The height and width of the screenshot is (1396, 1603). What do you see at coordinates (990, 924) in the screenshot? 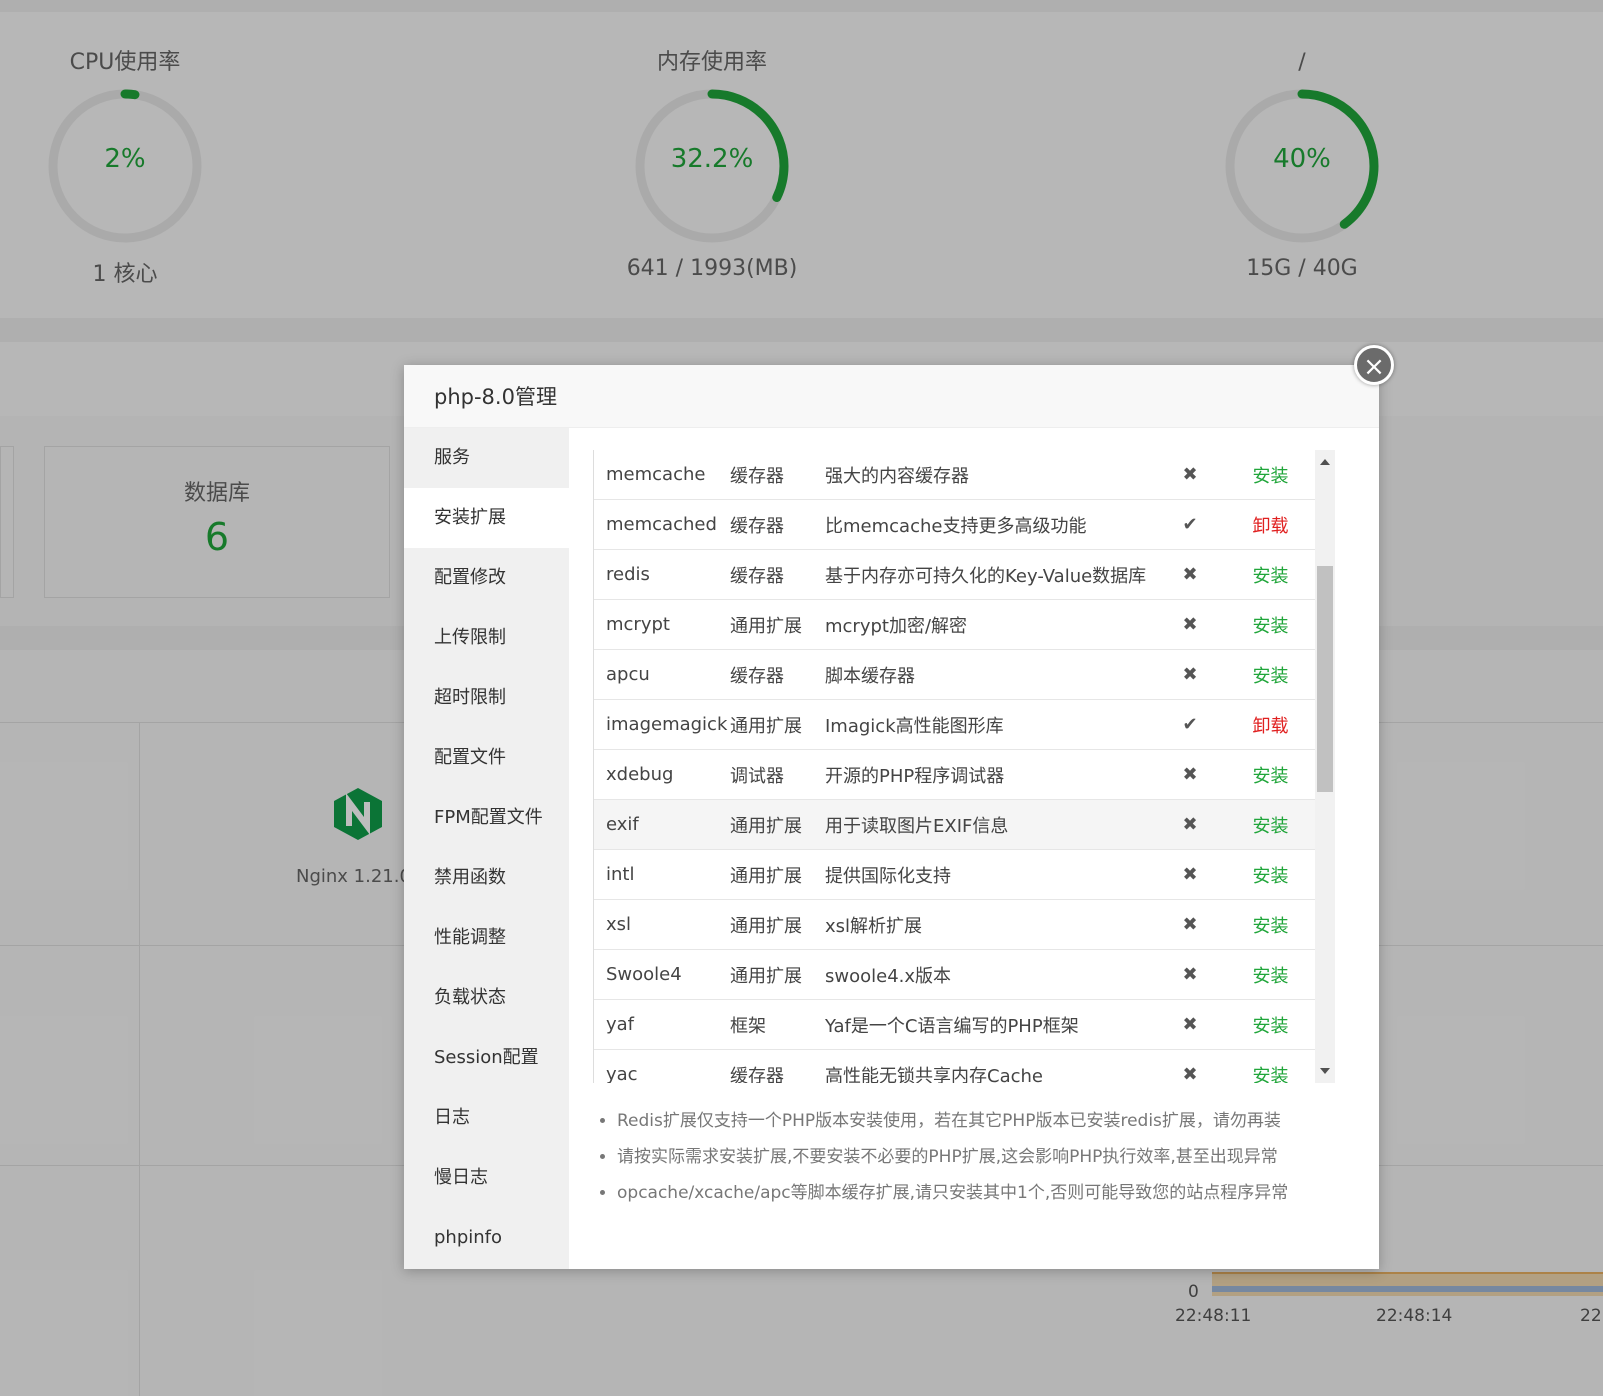
I see `extension-desc: xsl解析扩展` at bounding box center [990, 924].